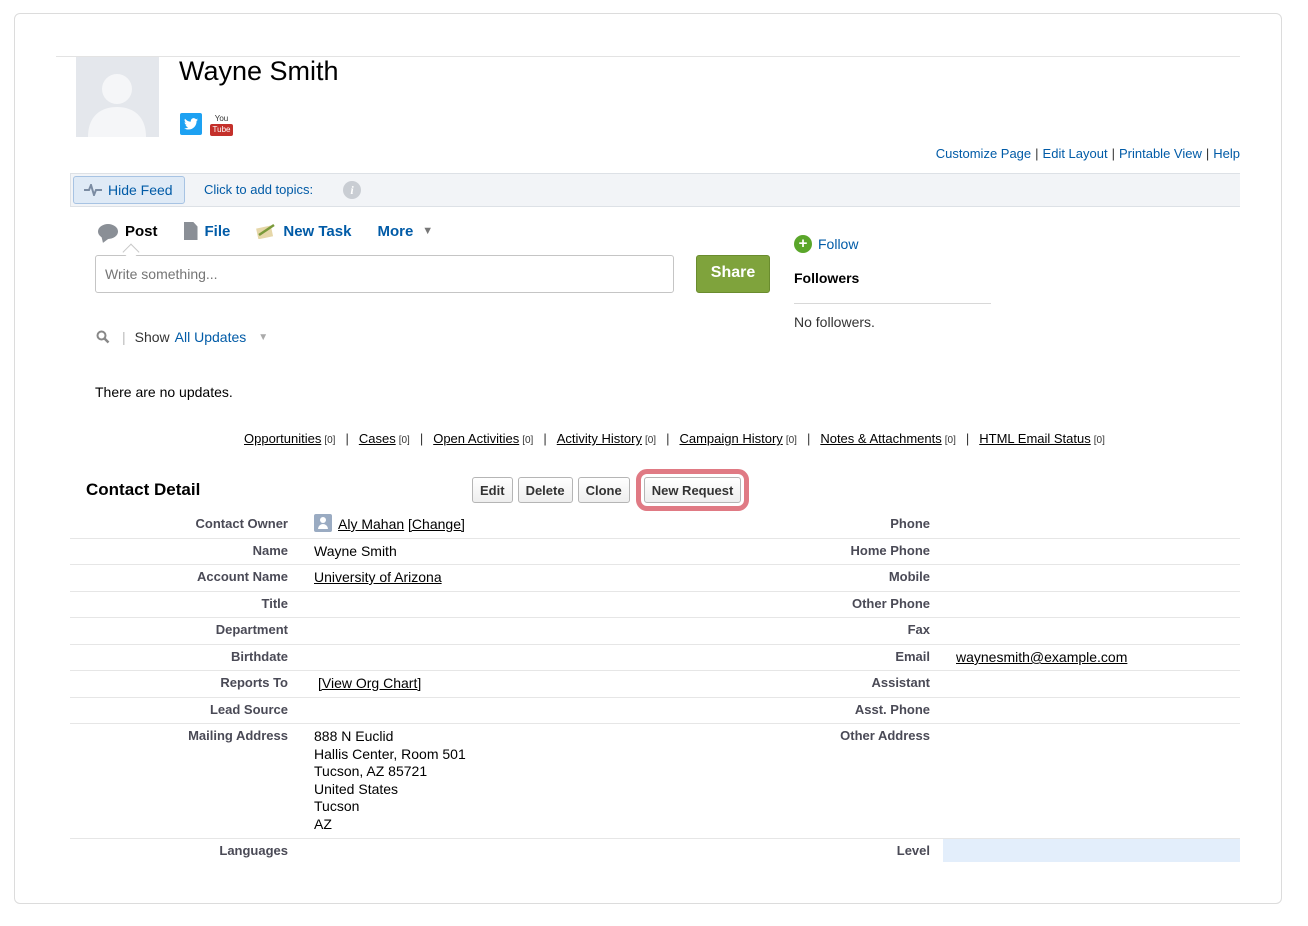 The width and height of the screenshot is (1308, 926). I want to click on field-label: Birthdate, so click(259, 656).